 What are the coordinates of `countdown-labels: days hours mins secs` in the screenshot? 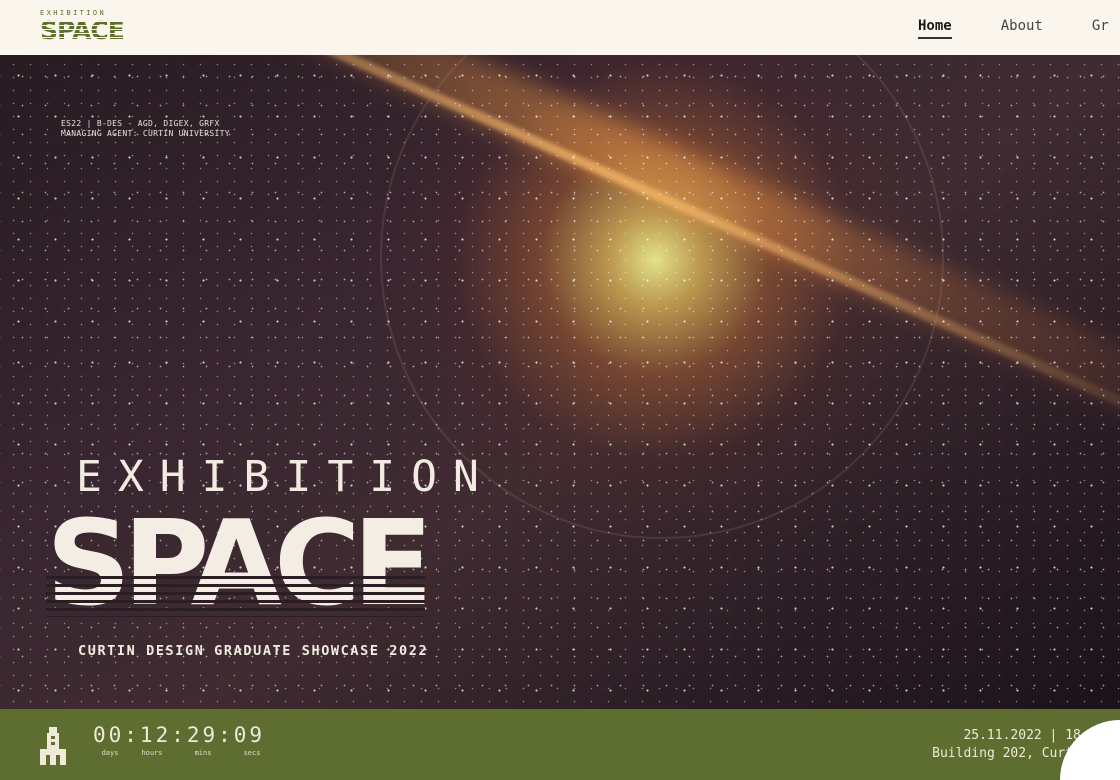 It's located at (184, 753).